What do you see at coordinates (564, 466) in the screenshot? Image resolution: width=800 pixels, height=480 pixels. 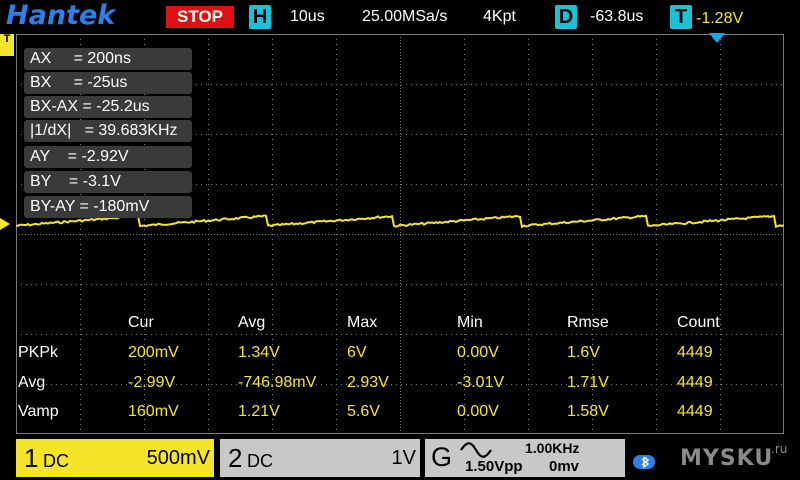 I see `generator-offset: 0mv` at bounding box center [564, 466].